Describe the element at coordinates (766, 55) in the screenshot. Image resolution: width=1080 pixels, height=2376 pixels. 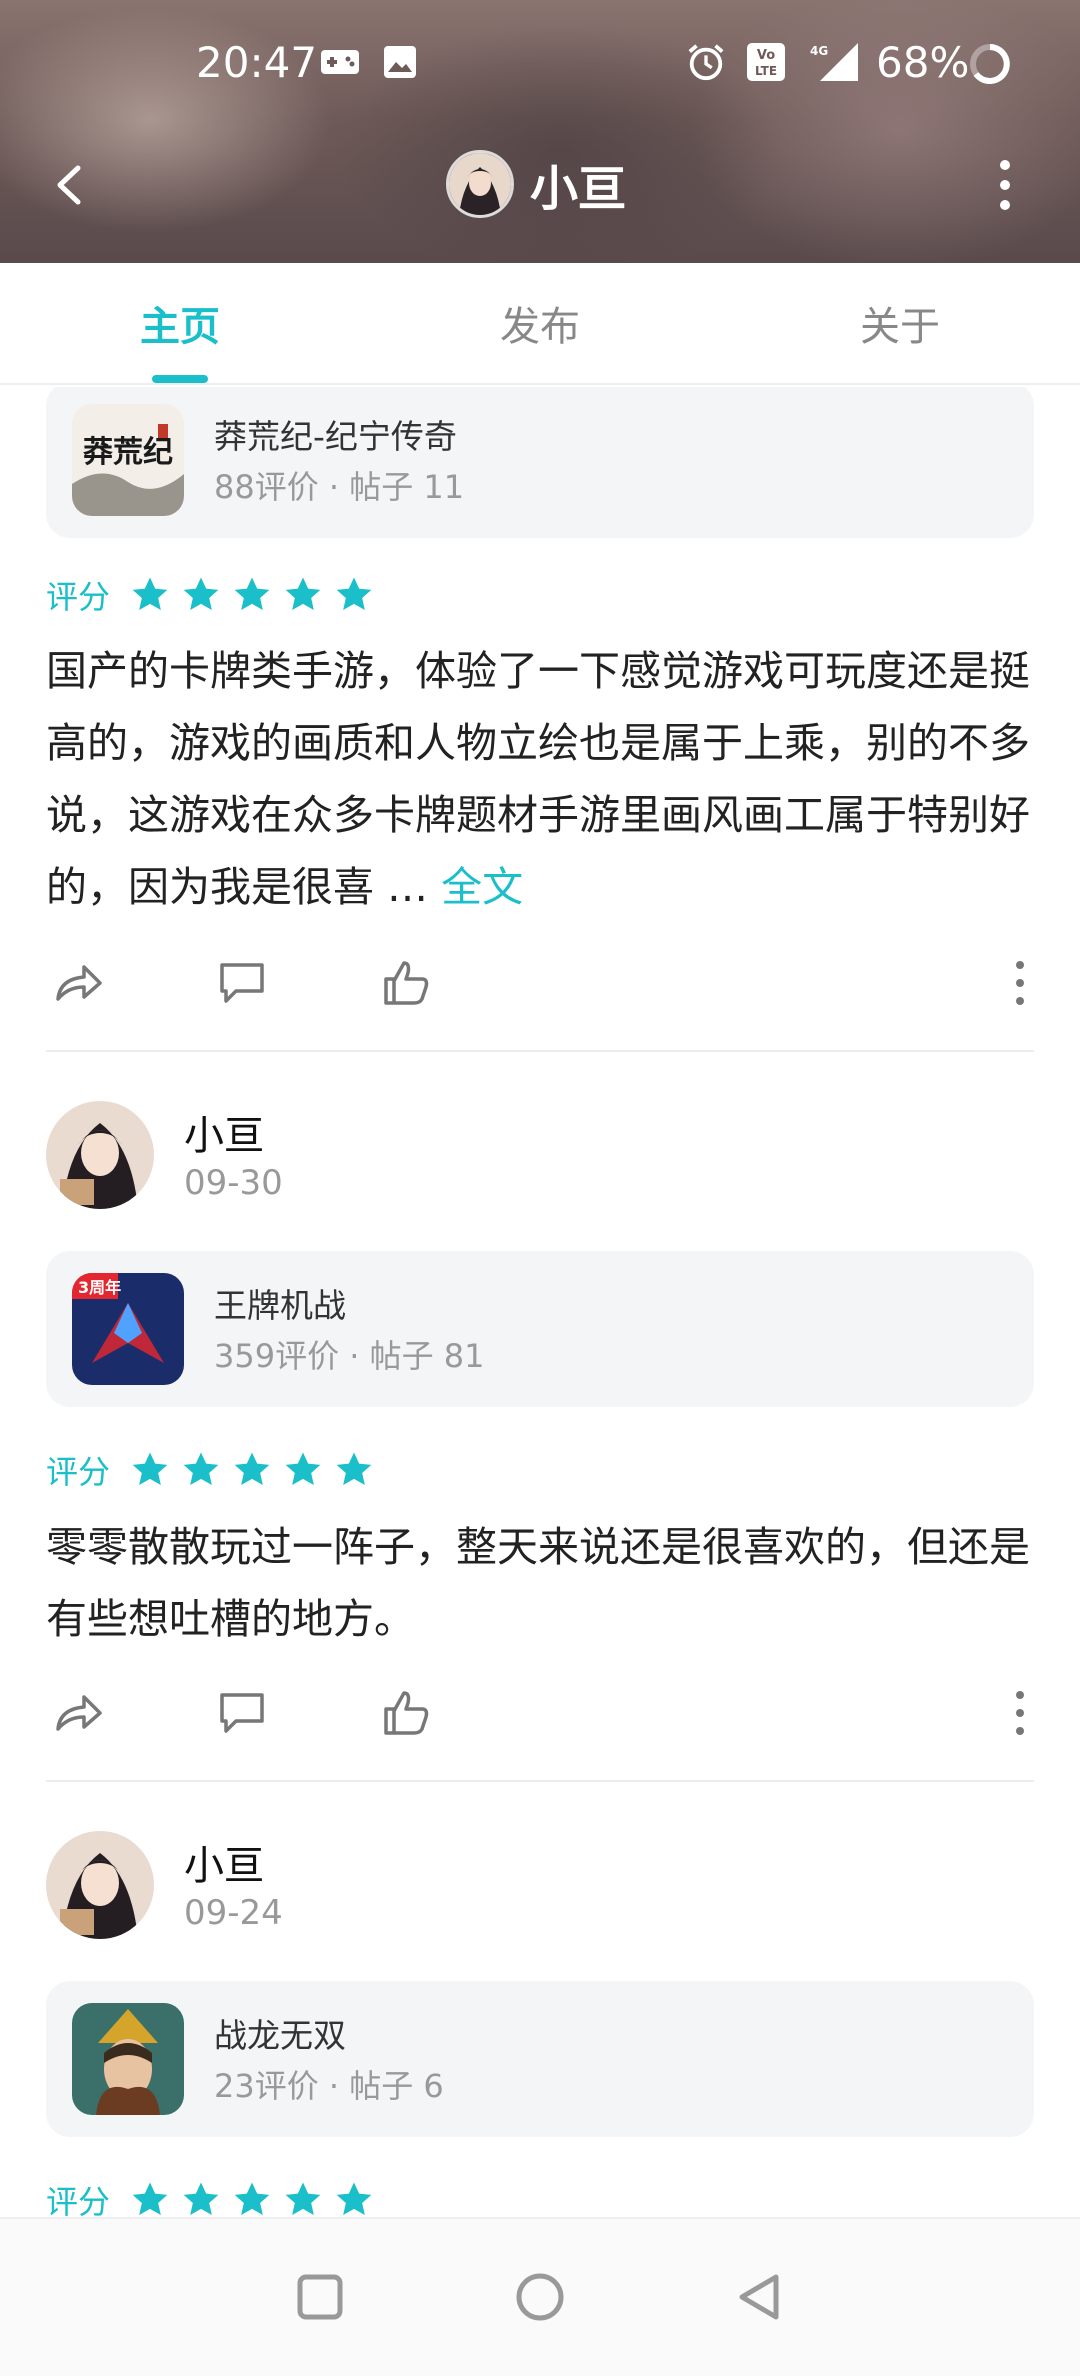
I see `svg-text: Vo` at that location.